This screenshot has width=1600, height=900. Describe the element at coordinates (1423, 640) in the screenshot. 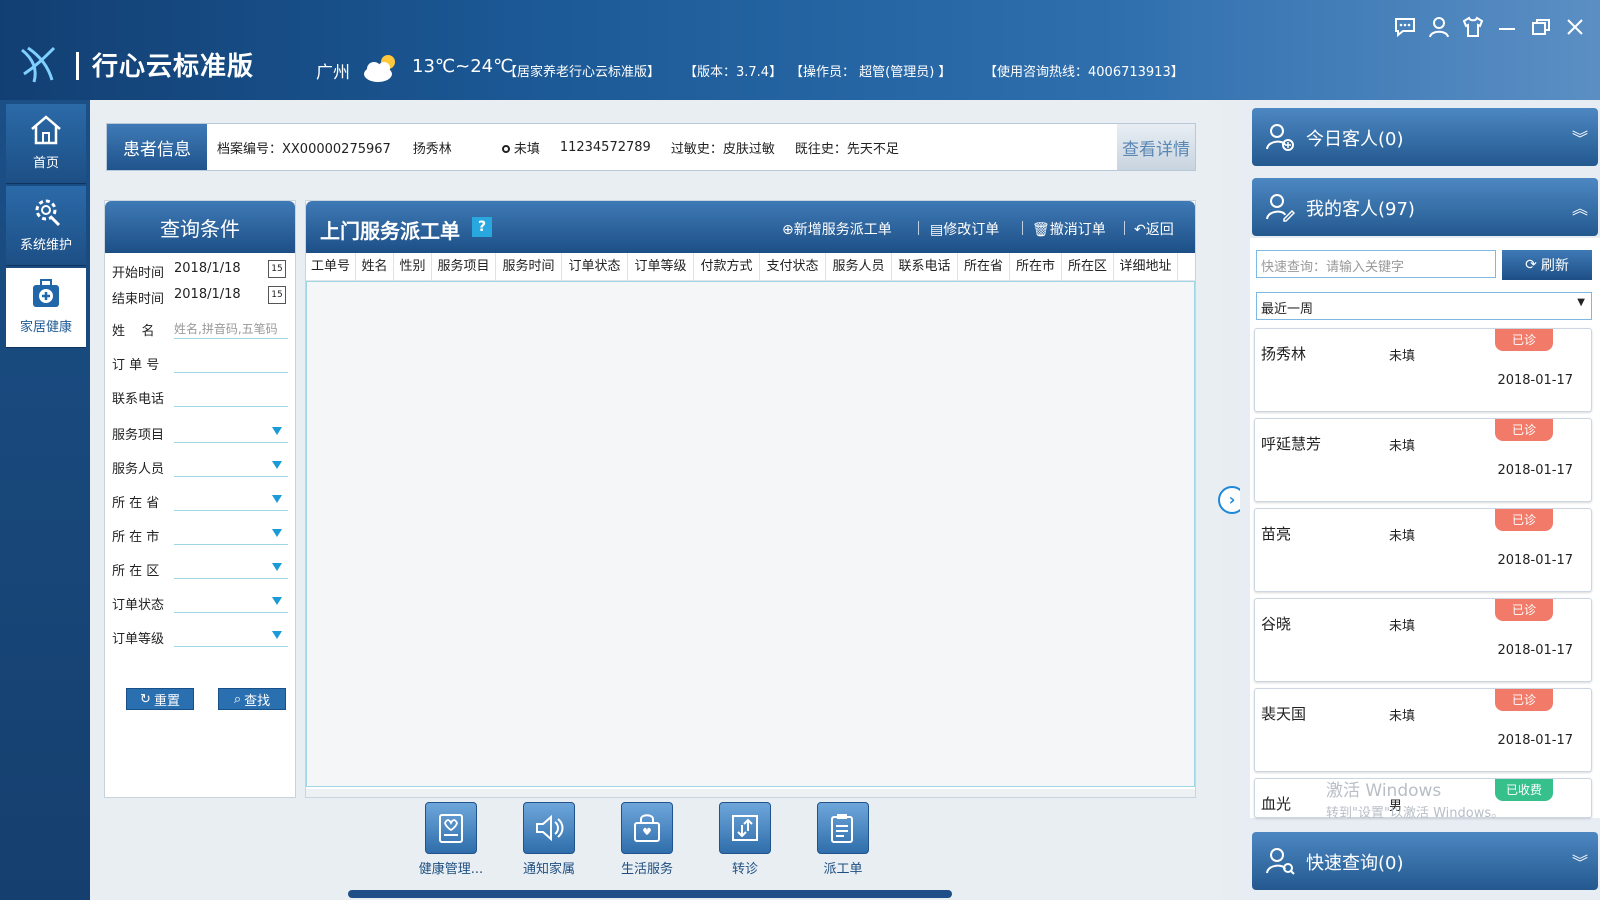

I see `customer-card: 谷晓 未填 2018-01-17 已诊` at that location.